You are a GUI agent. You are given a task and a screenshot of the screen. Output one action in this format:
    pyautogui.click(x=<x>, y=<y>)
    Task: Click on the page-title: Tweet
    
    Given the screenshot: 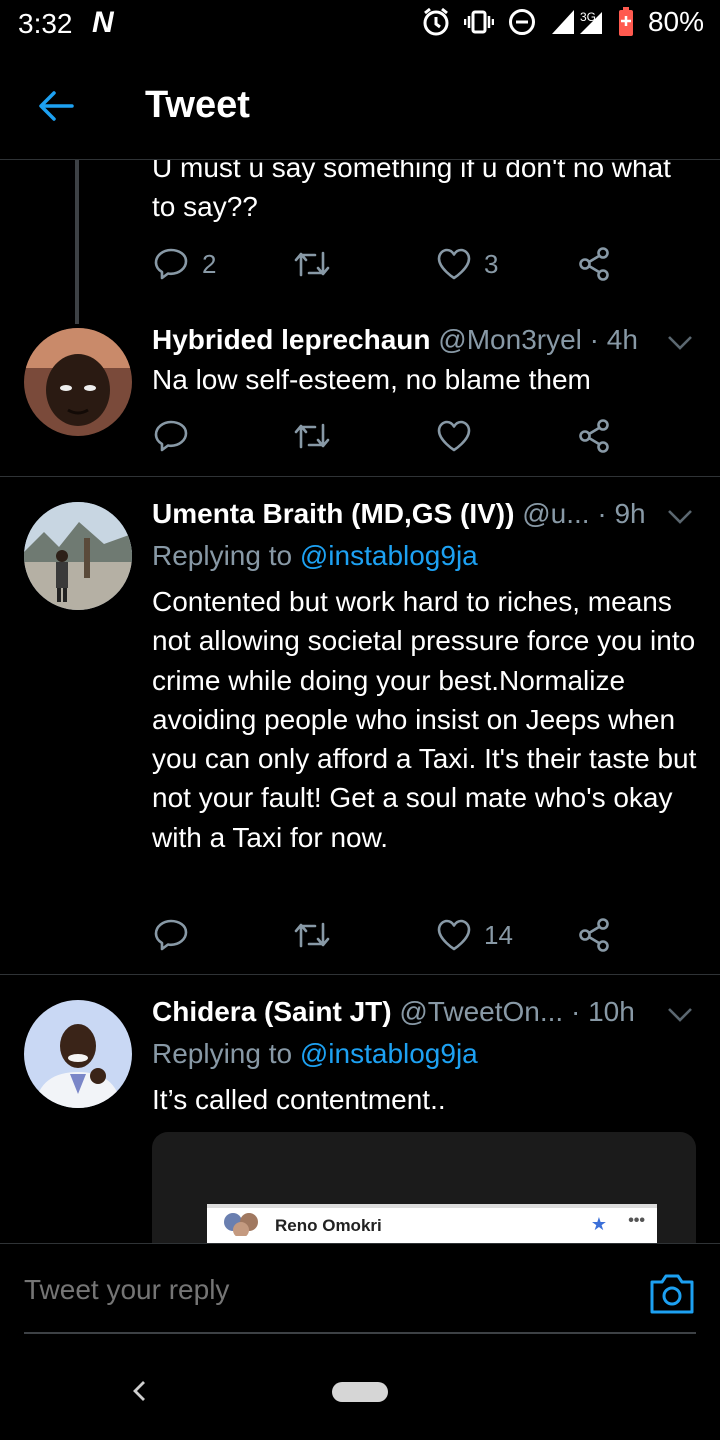 What is the action you would take?
    pyautogui.click(x=197, y=105)
    